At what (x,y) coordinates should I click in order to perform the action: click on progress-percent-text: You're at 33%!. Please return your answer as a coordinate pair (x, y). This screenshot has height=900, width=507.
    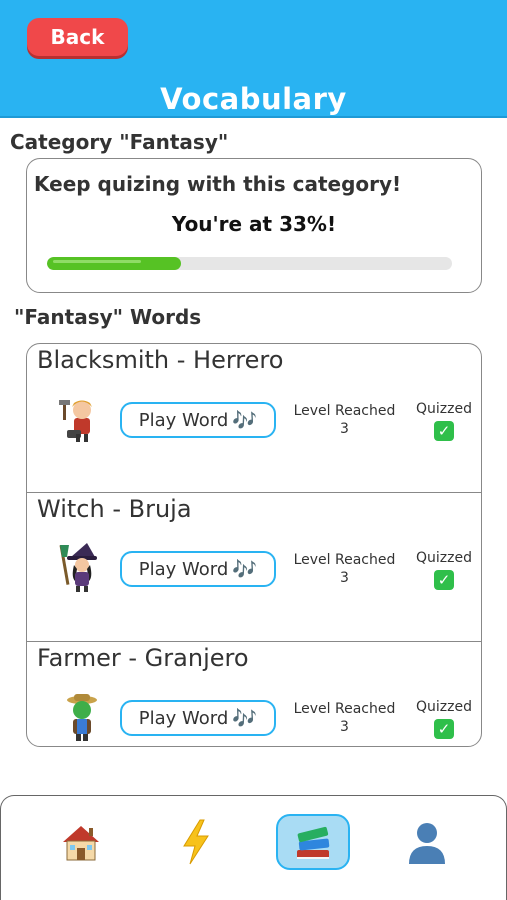
    Looking at the image, I should click on (254, 224).